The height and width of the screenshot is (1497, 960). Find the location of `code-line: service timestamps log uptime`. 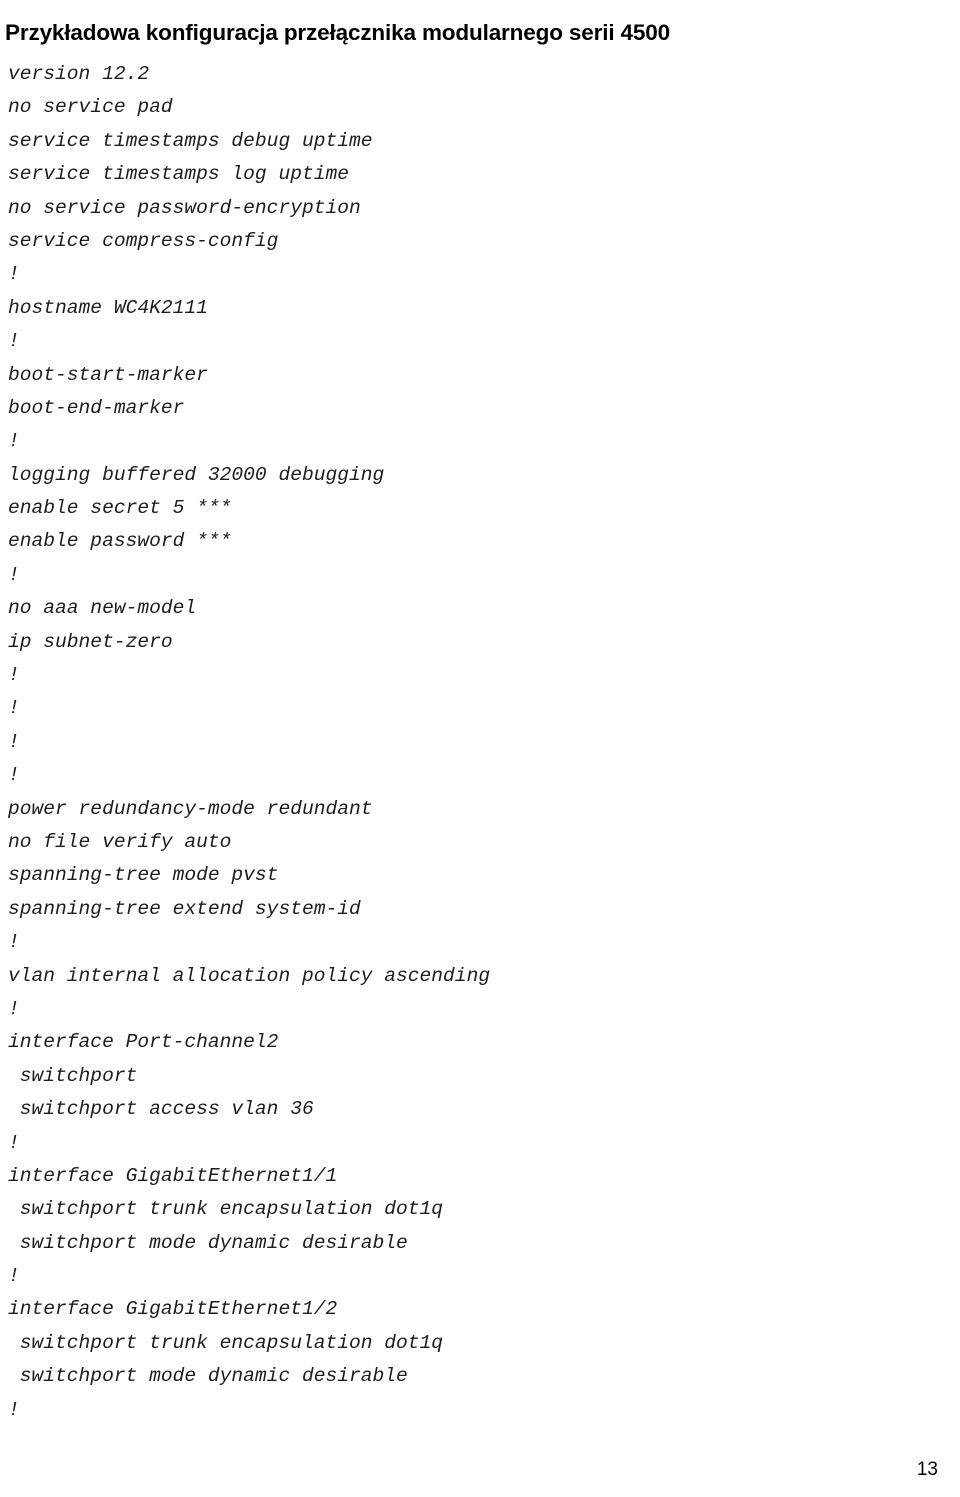

code-line: service timestamps log uptime is located at coordinates (178, 174).